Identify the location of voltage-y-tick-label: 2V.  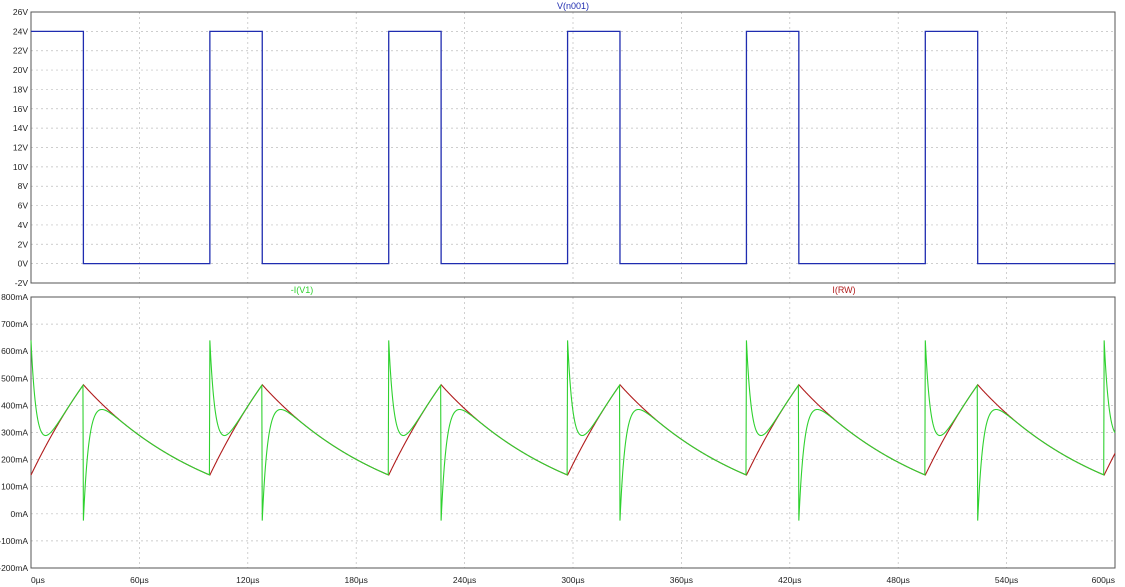
(23, 244).